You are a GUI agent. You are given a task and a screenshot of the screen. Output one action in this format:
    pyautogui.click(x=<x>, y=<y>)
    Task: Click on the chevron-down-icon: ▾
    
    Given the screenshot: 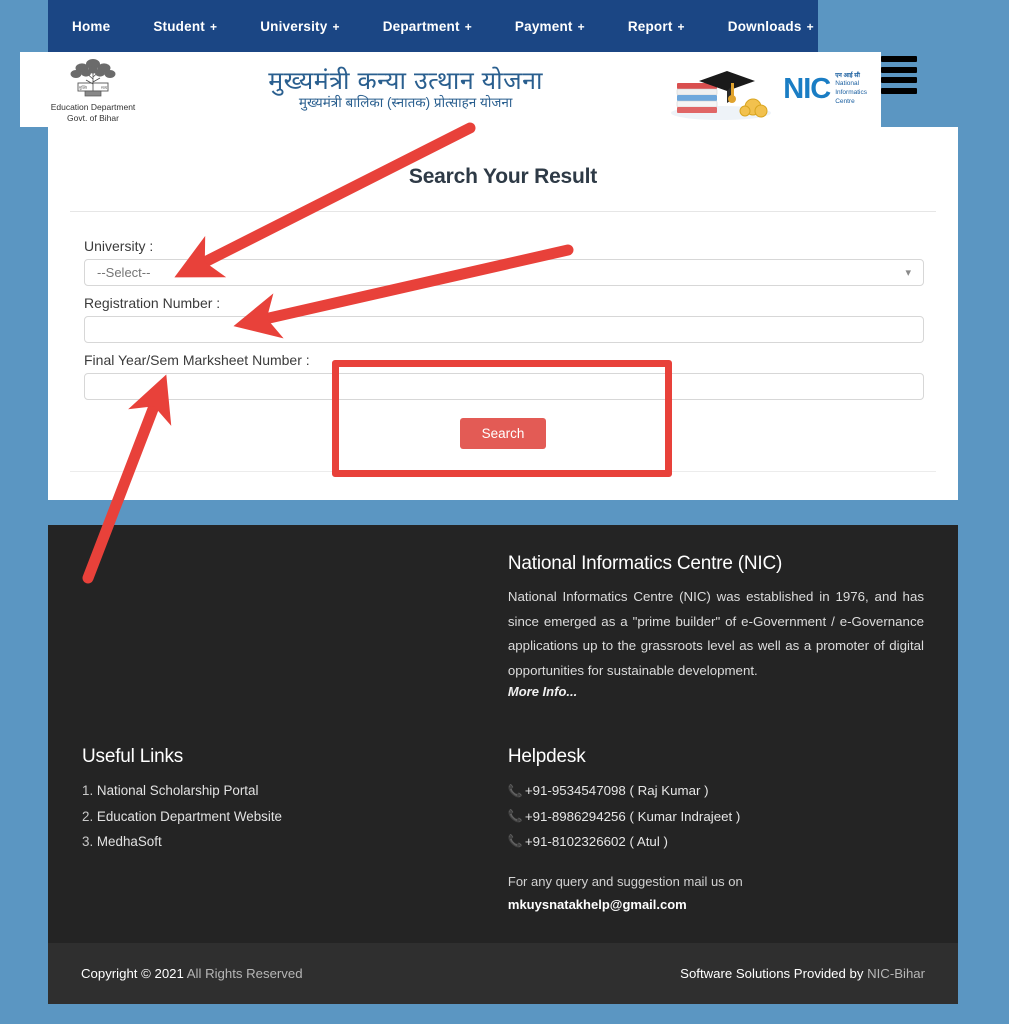 What is the action you would take?
    pyautogui.click(x=908, y=273)
    